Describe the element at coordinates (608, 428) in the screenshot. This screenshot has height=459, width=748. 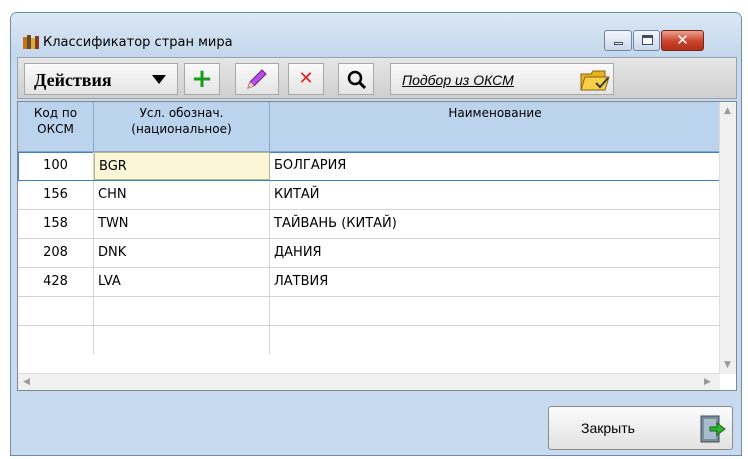
I see `close-label: Закрыть` at that location.